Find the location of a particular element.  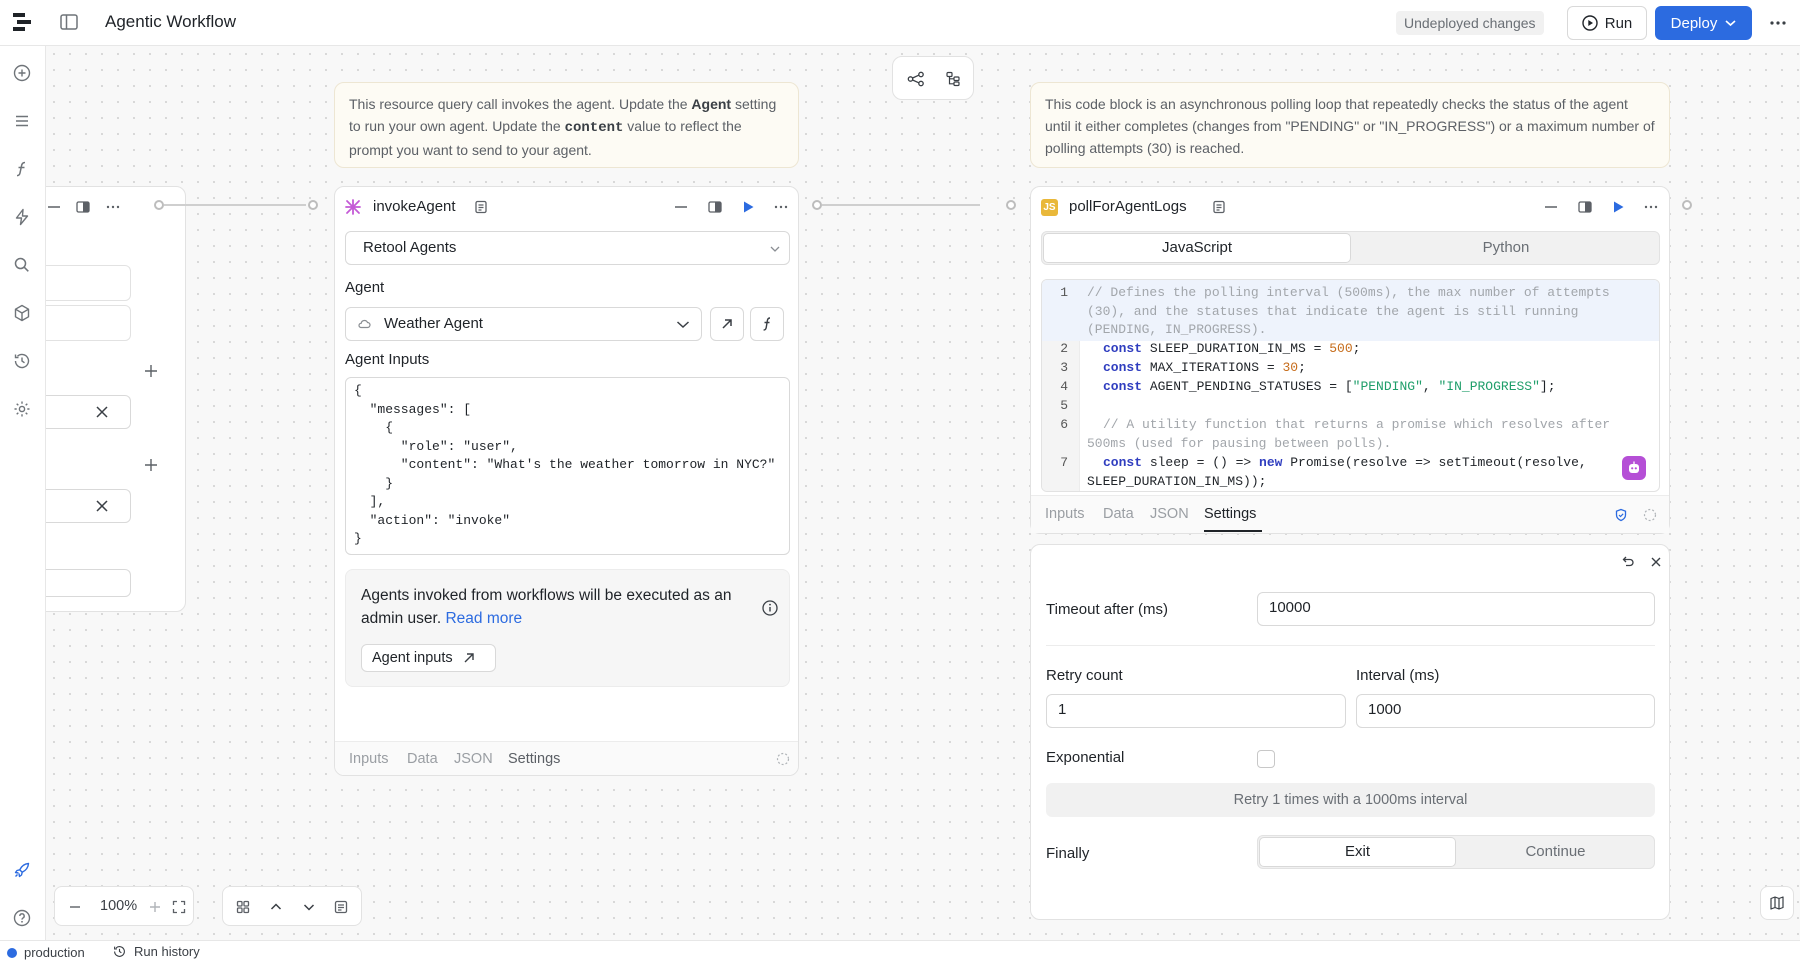

deploy-button: Deploy is located at coordinates (1703, 23).